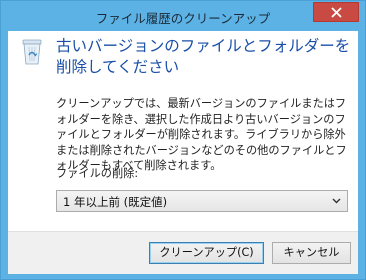 The image size is (366, 280). I want to click on title-bar: ファイル履歴のクリーンアップ, so click(183, 16).